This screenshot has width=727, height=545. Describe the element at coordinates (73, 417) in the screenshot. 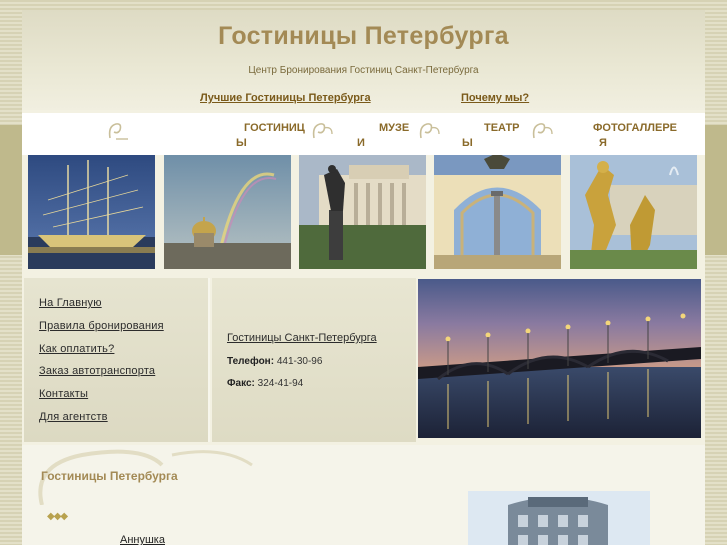

I see `menu-agencies: Для агентств` at that location.